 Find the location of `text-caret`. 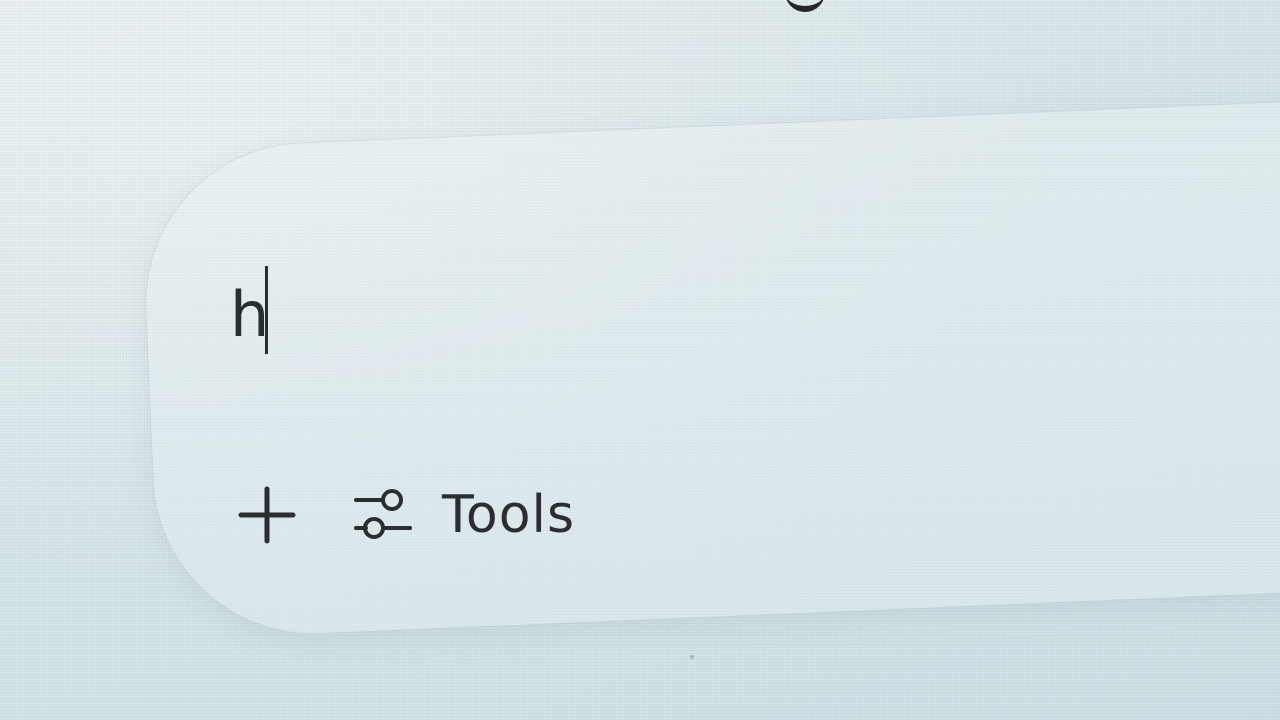

text-caret is located at coordinates (266, 310).